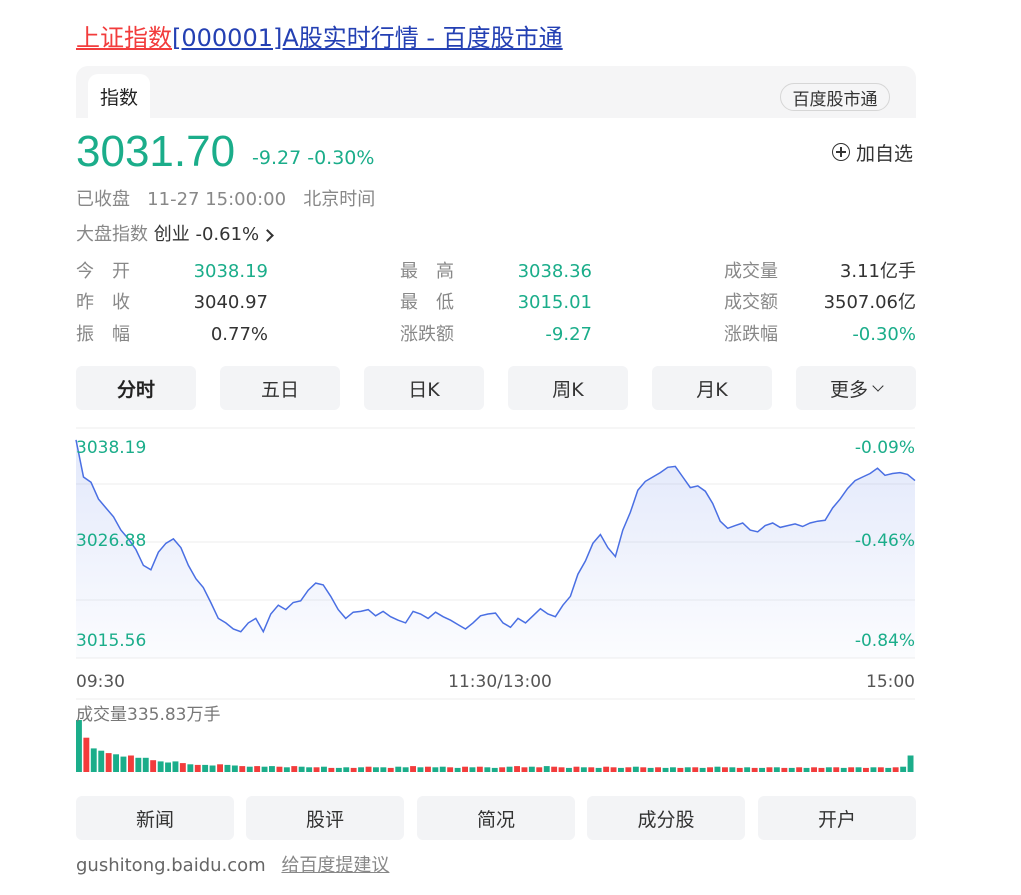 The width and height of the screenshot is (1021, 895). I want to click on market-change: -0.61%, so click(227, 234).